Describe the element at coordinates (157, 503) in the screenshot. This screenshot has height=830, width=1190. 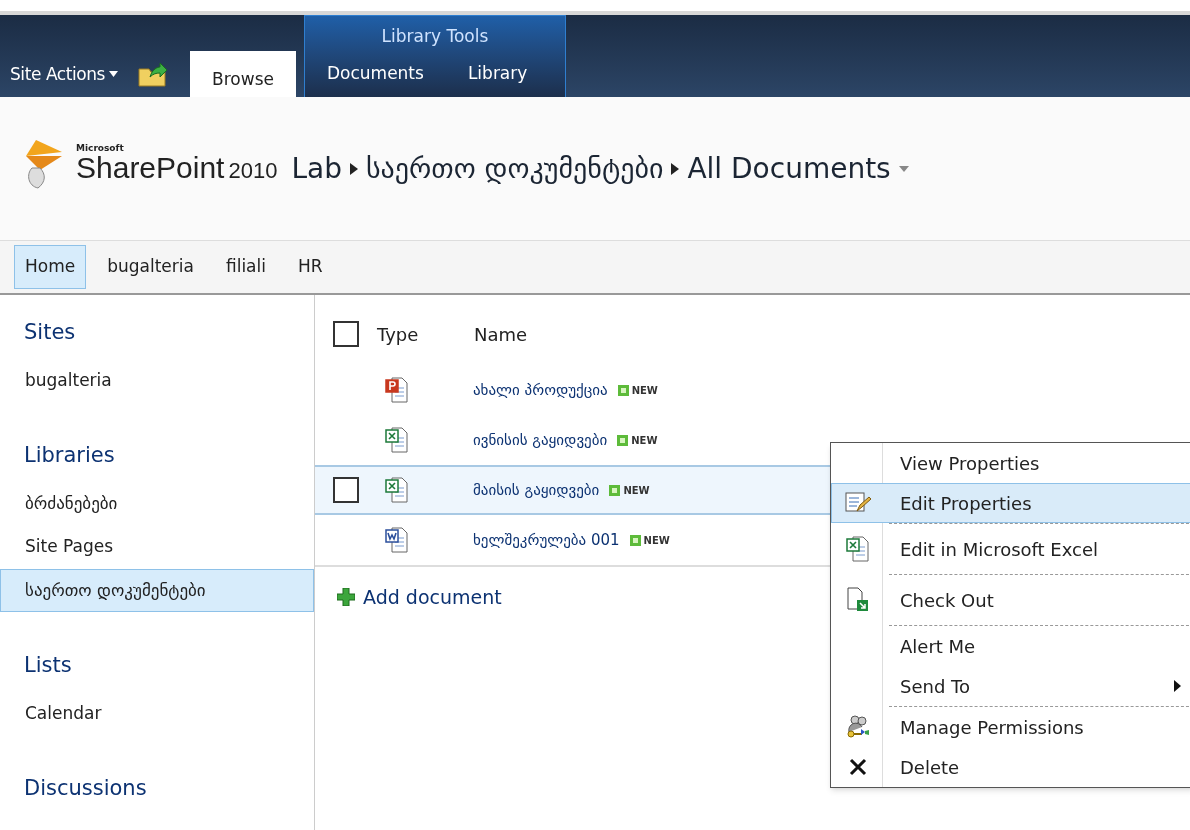
I see `sidebar-item: ბრძანებები` at that location.